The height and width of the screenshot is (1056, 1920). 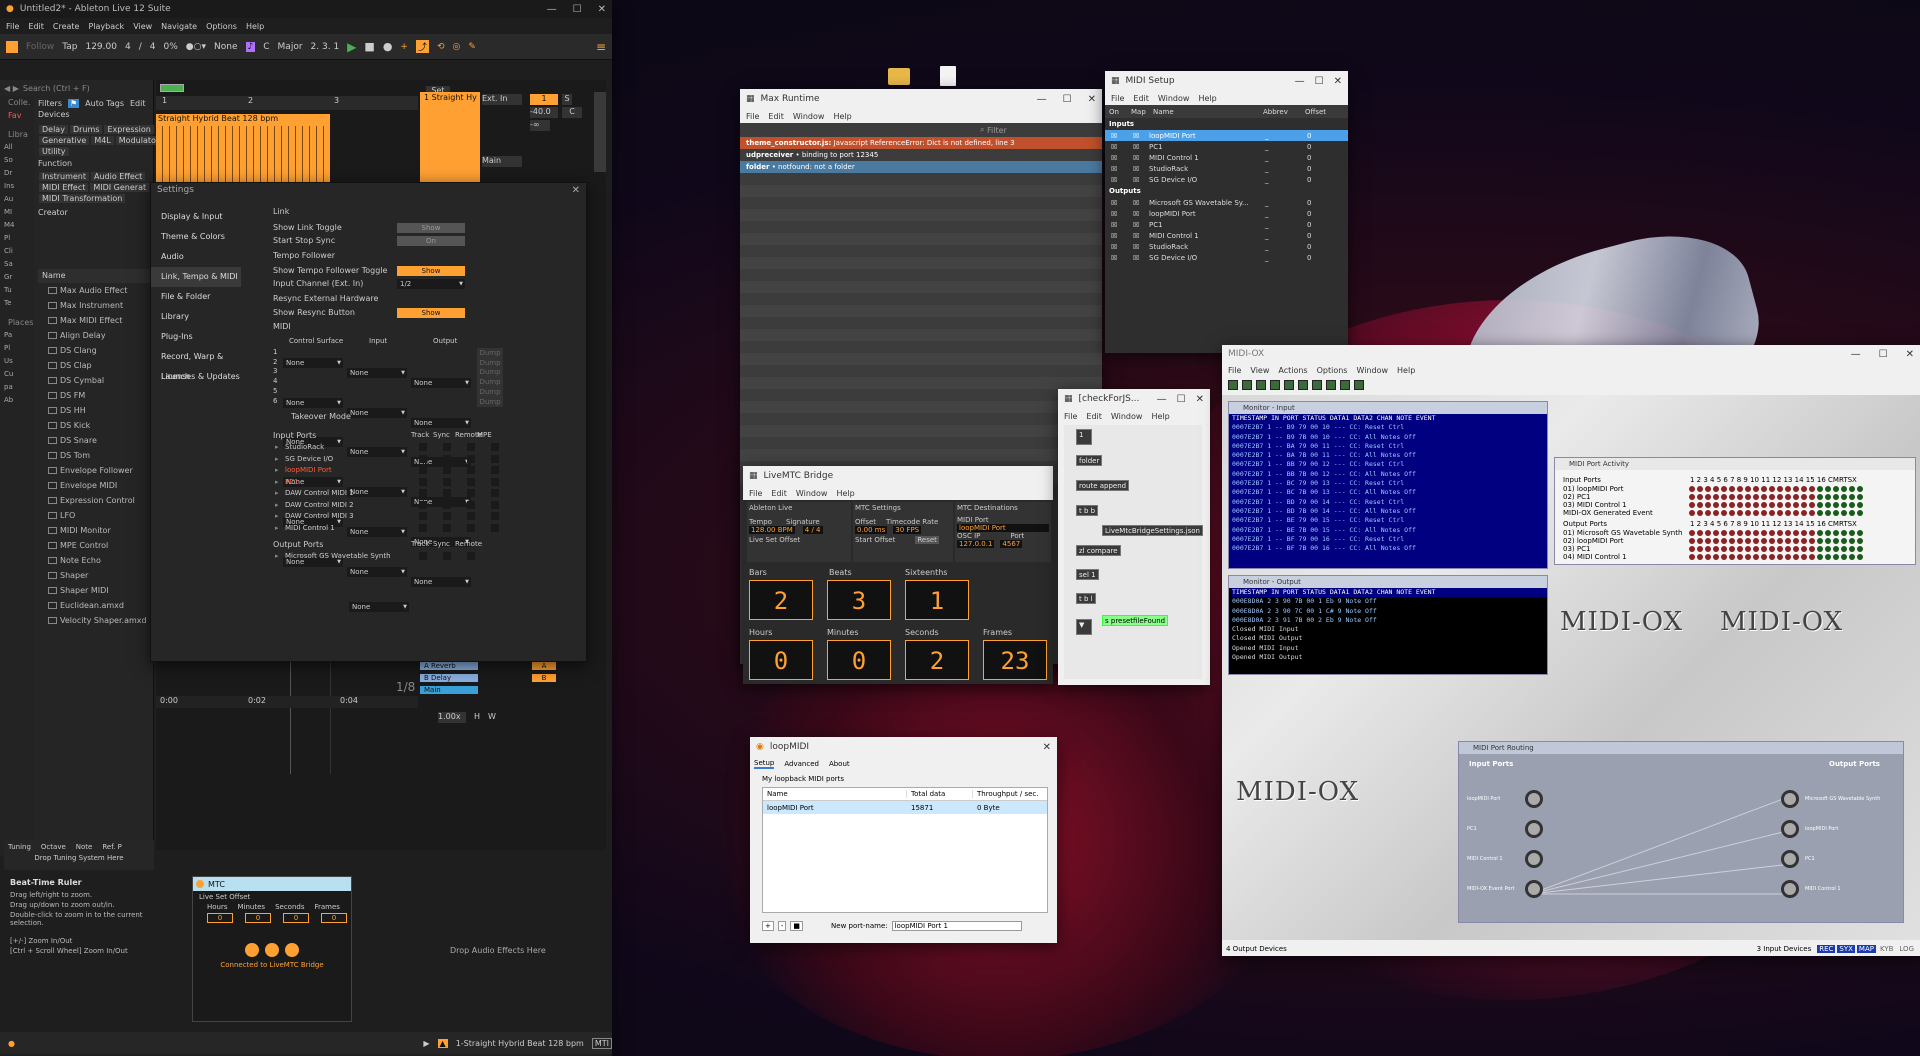 What do you see at coordinates (96, 290) in the screenshot?
I see `browser-item: Max Audio Effect` at bounding box center [96, 290].